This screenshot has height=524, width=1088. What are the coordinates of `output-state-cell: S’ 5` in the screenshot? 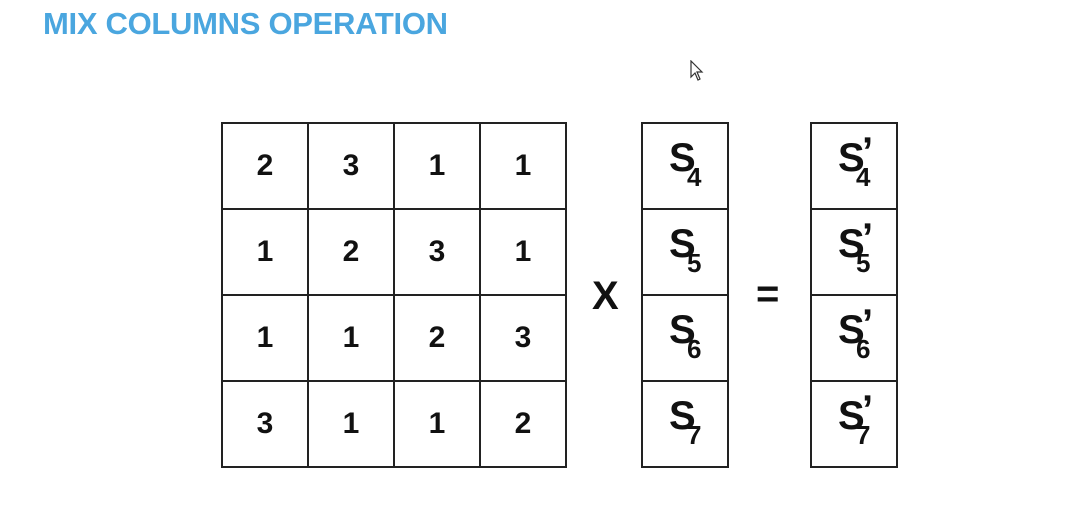 It's located at (854, 252).